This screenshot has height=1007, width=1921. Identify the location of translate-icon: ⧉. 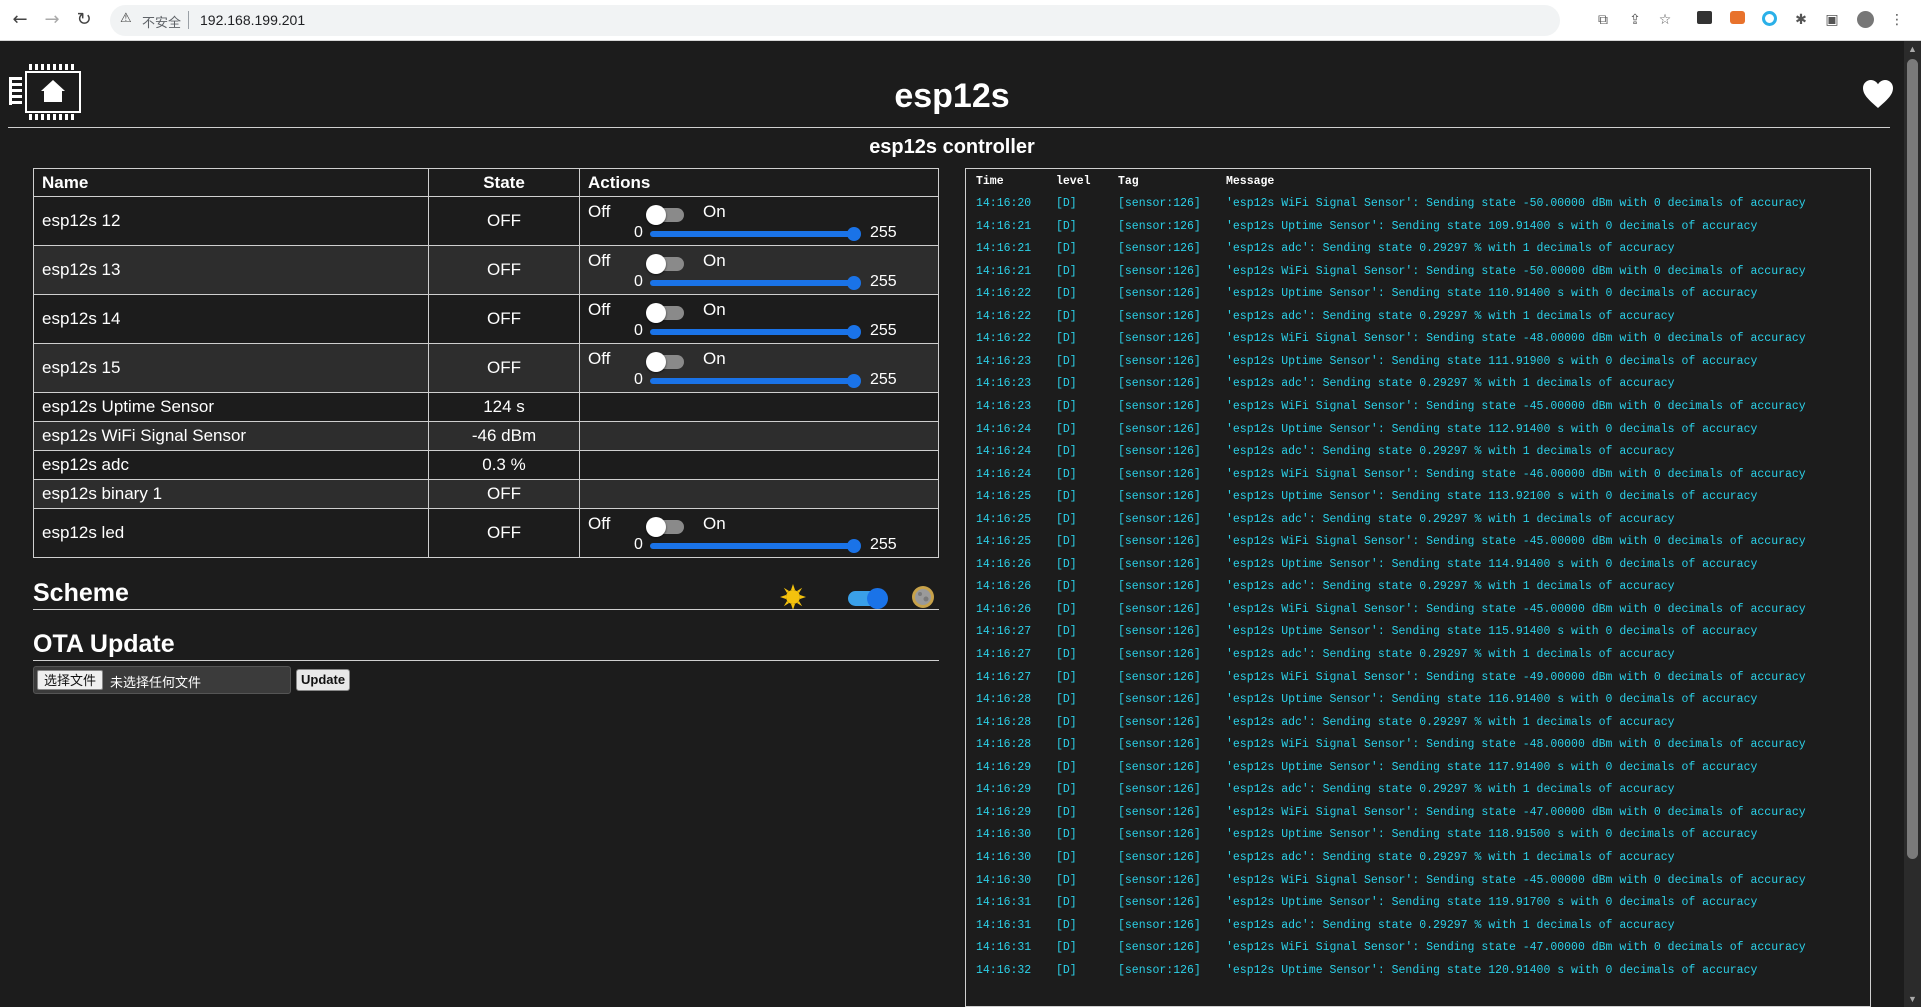
(1603, 20).